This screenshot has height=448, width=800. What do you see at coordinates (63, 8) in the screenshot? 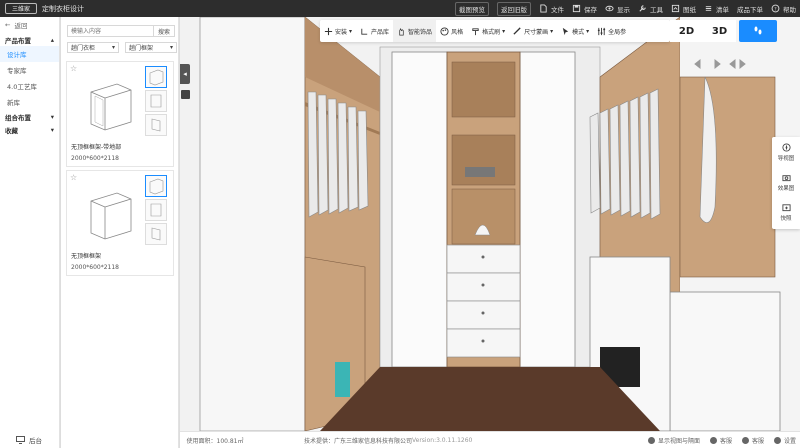
I see `app-title: 定制衣柜设计` at bounding box center [63, 8].